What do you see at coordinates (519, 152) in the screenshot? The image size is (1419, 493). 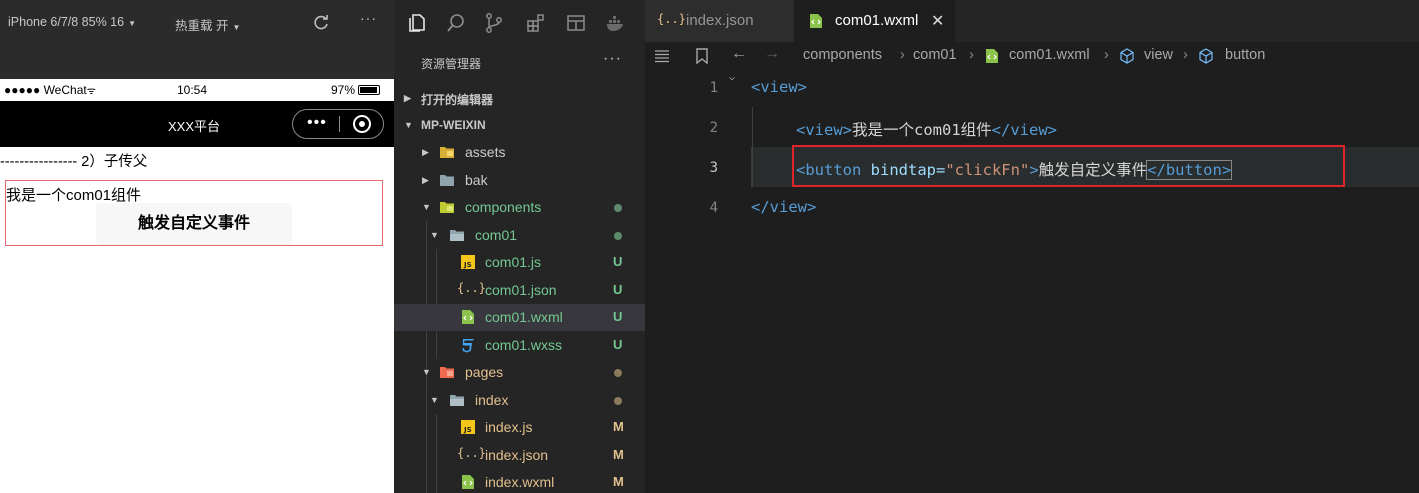 I see `tree-item-assets: ▶ assets` at bounding box center [519, 152].